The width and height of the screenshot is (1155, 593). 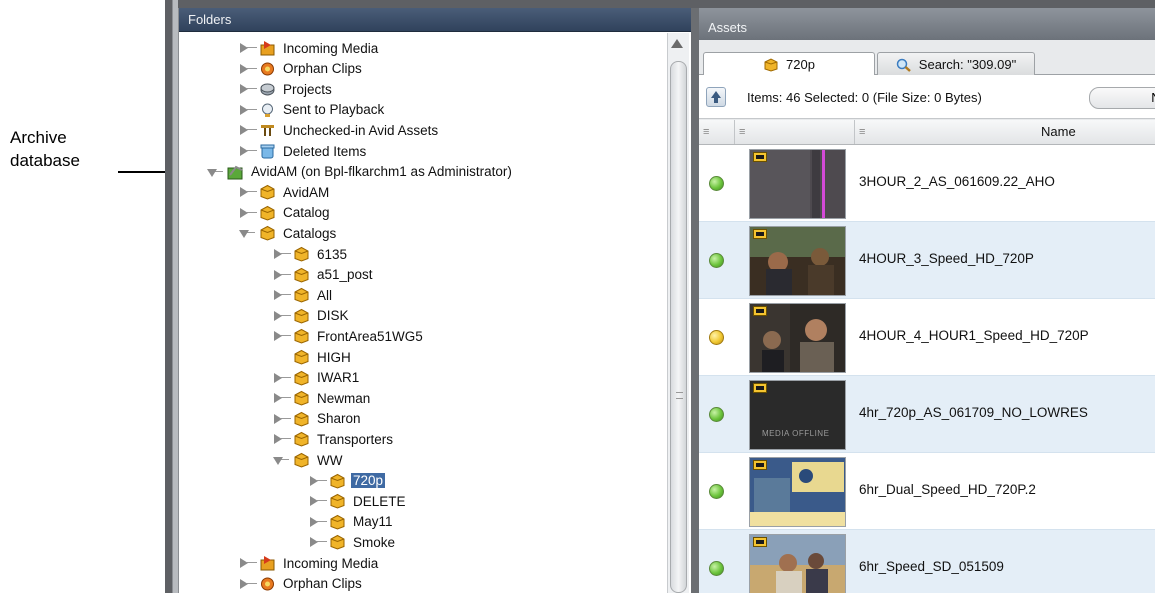 I want to click on folder-label: Incoming Media, so click(x=331, y=48).